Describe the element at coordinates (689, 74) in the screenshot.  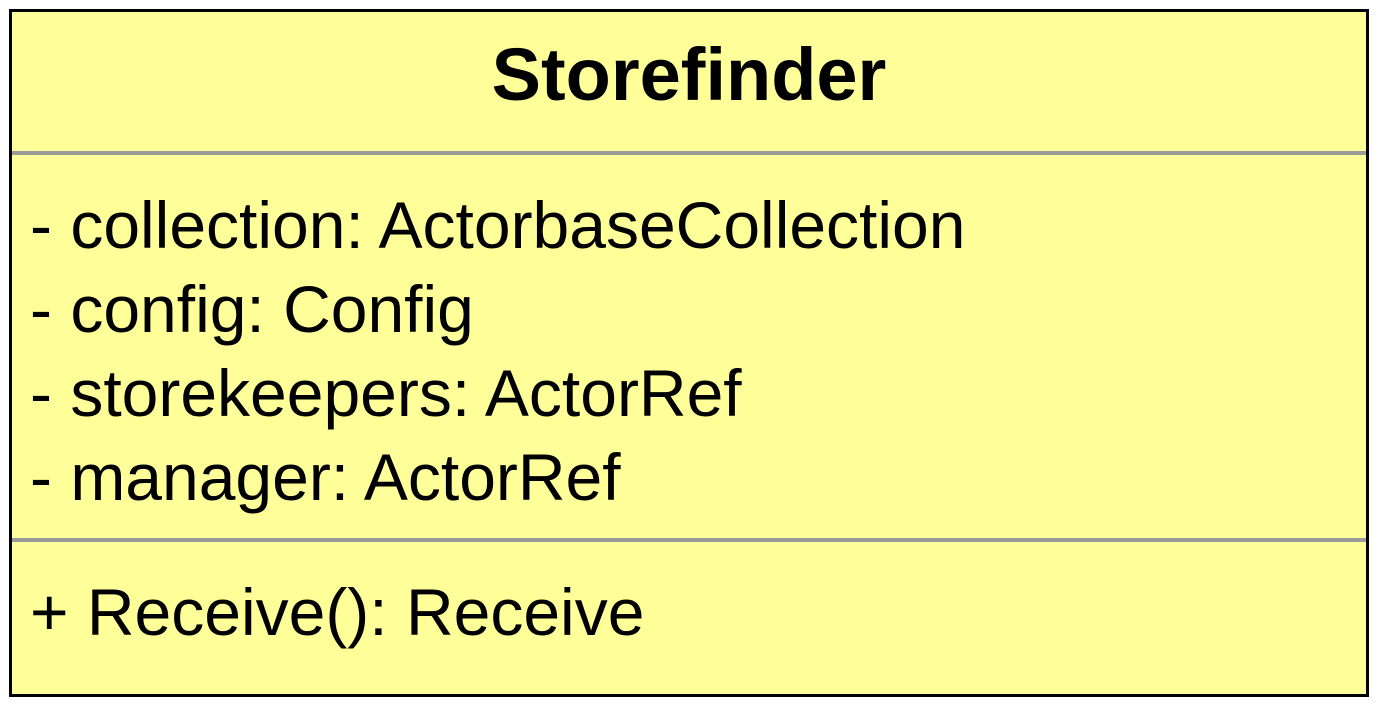
I see `class-name: Storefinder` at that location.